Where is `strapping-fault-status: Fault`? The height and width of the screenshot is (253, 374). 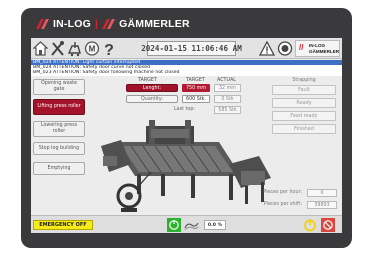 strapping-fault-status: Fault is located at coordinates (304, 90).